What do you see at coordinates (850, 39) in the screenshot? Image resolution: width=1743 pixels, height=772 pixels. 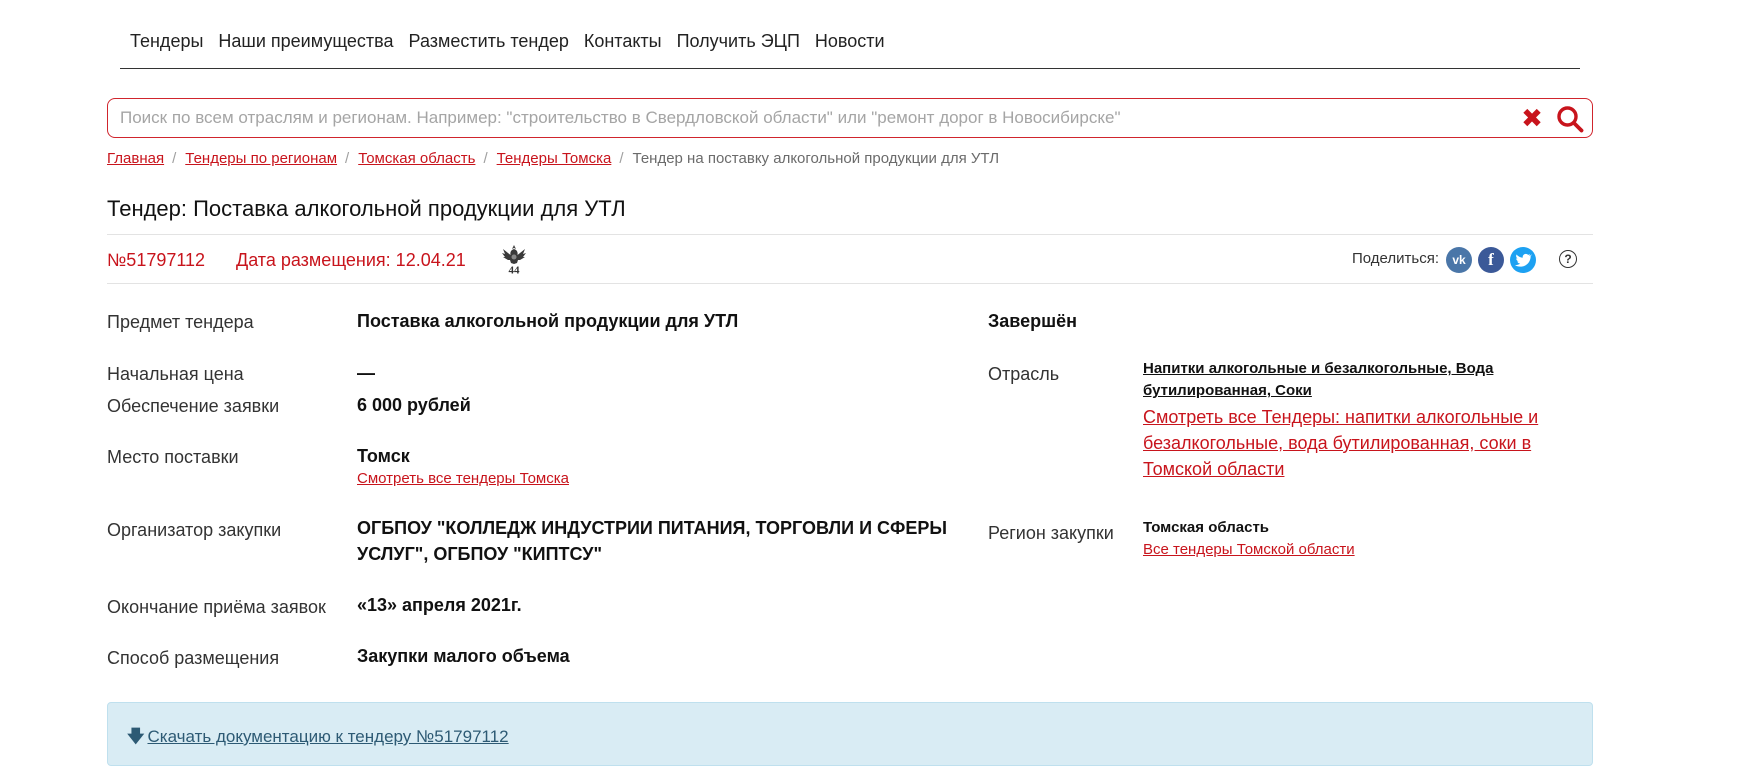 I see `nav-item-news: Новости` at bounding box center [850, 39].